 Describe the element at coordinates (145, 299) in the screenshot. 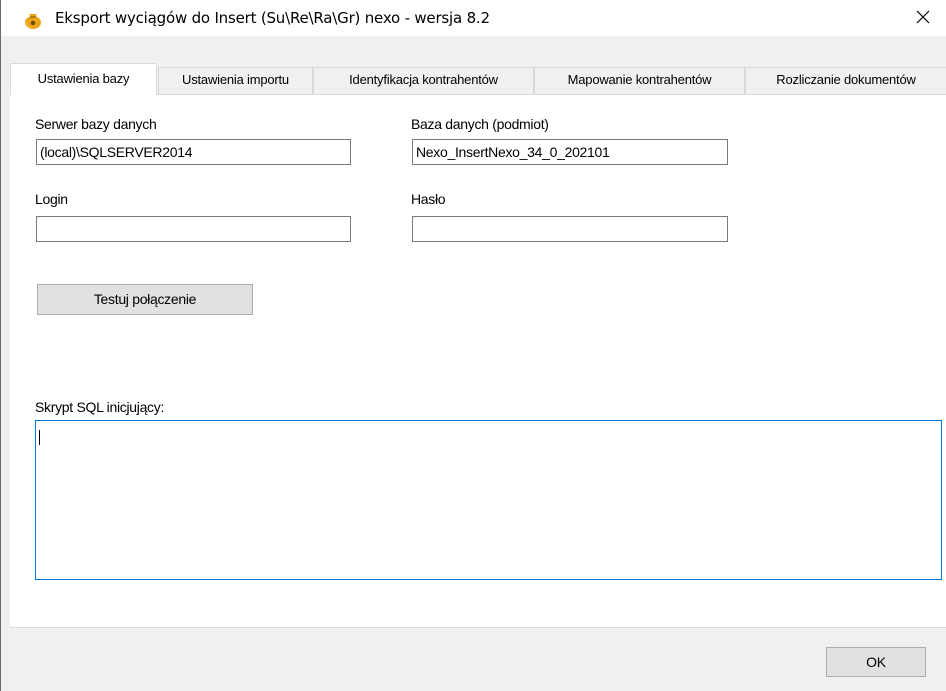

I see `test-connection-button: Testuj połączenie` at that location.